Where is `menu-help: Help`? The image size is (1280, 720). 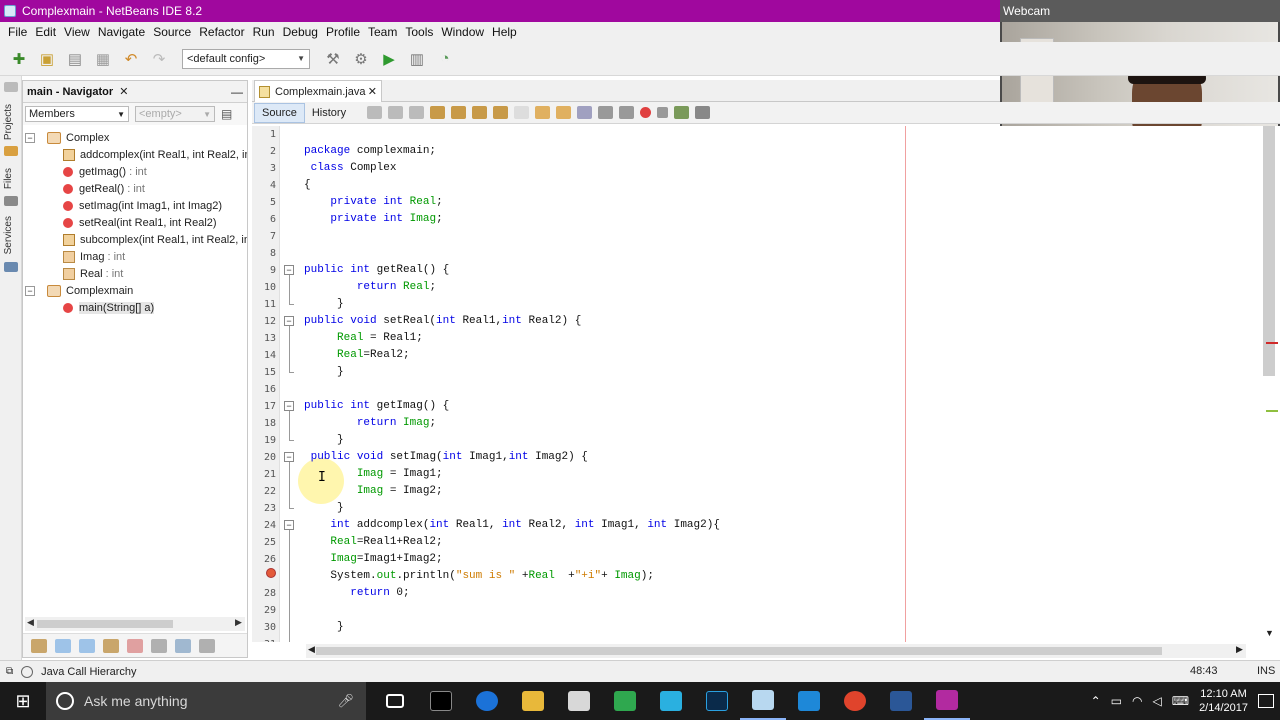
menu-help: Help is located at coordinates (504, 32).